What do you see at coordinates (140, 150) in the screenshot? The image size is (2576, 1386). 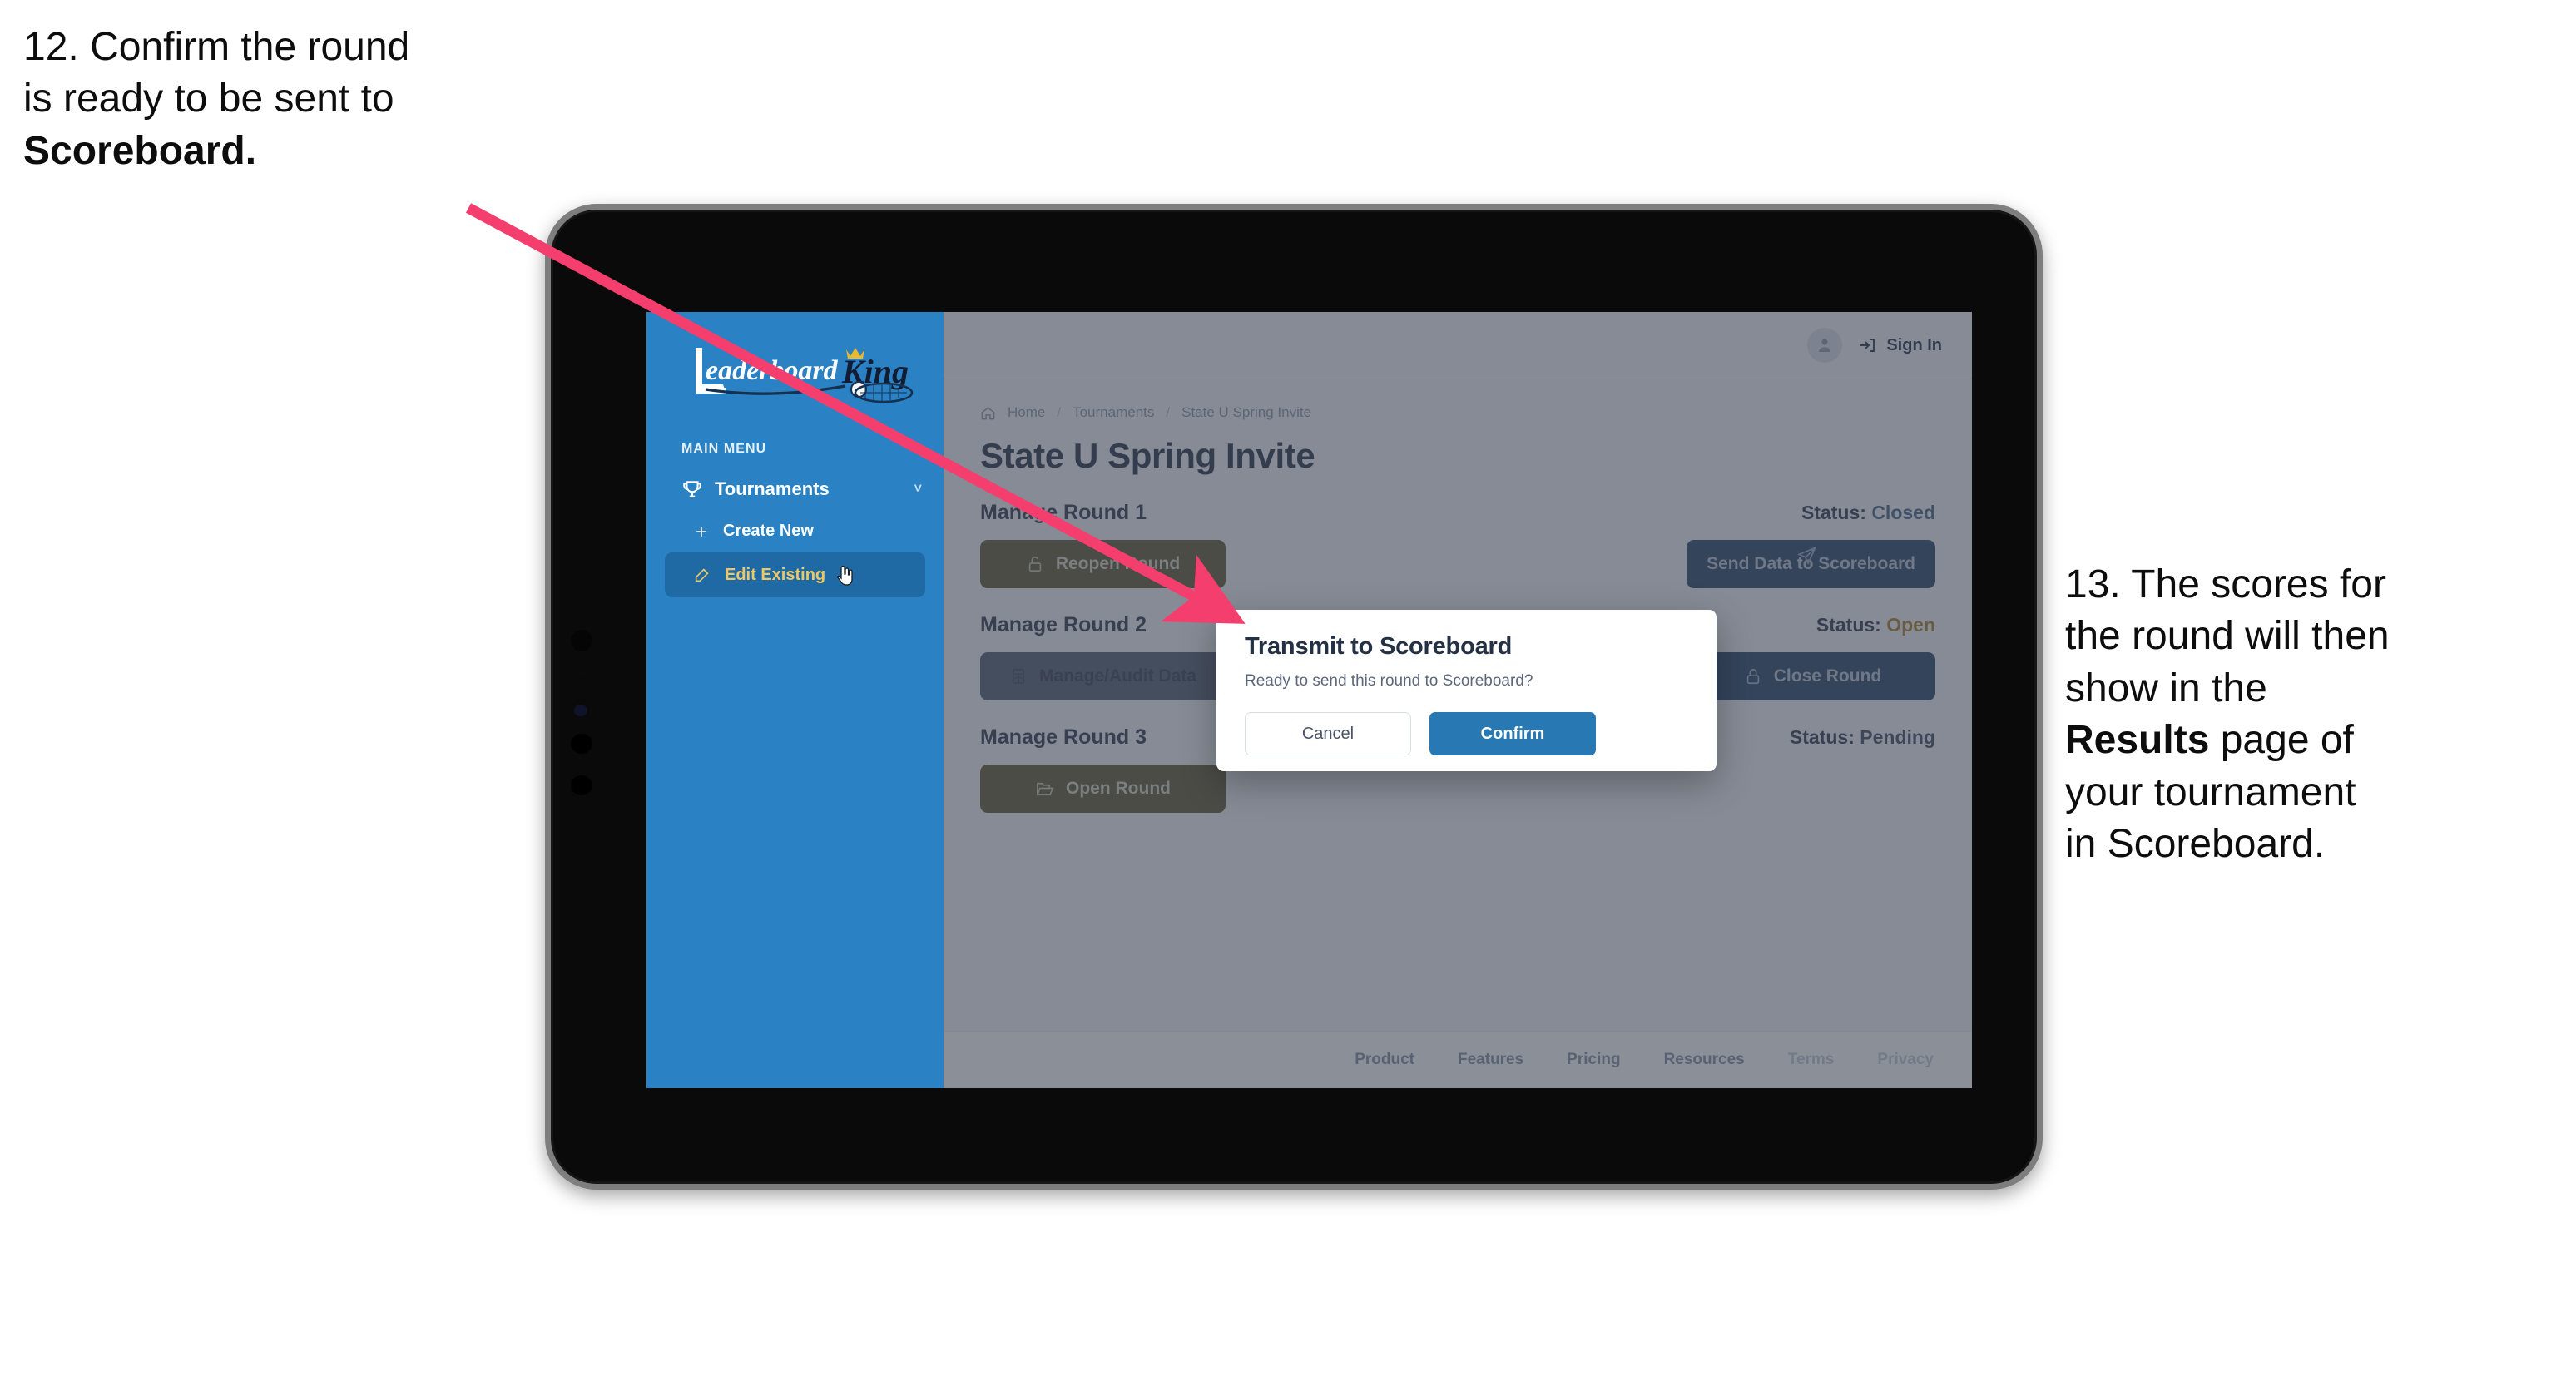 I see `annotation-bold: Scoreboard.` at bounding box center [140, 150].